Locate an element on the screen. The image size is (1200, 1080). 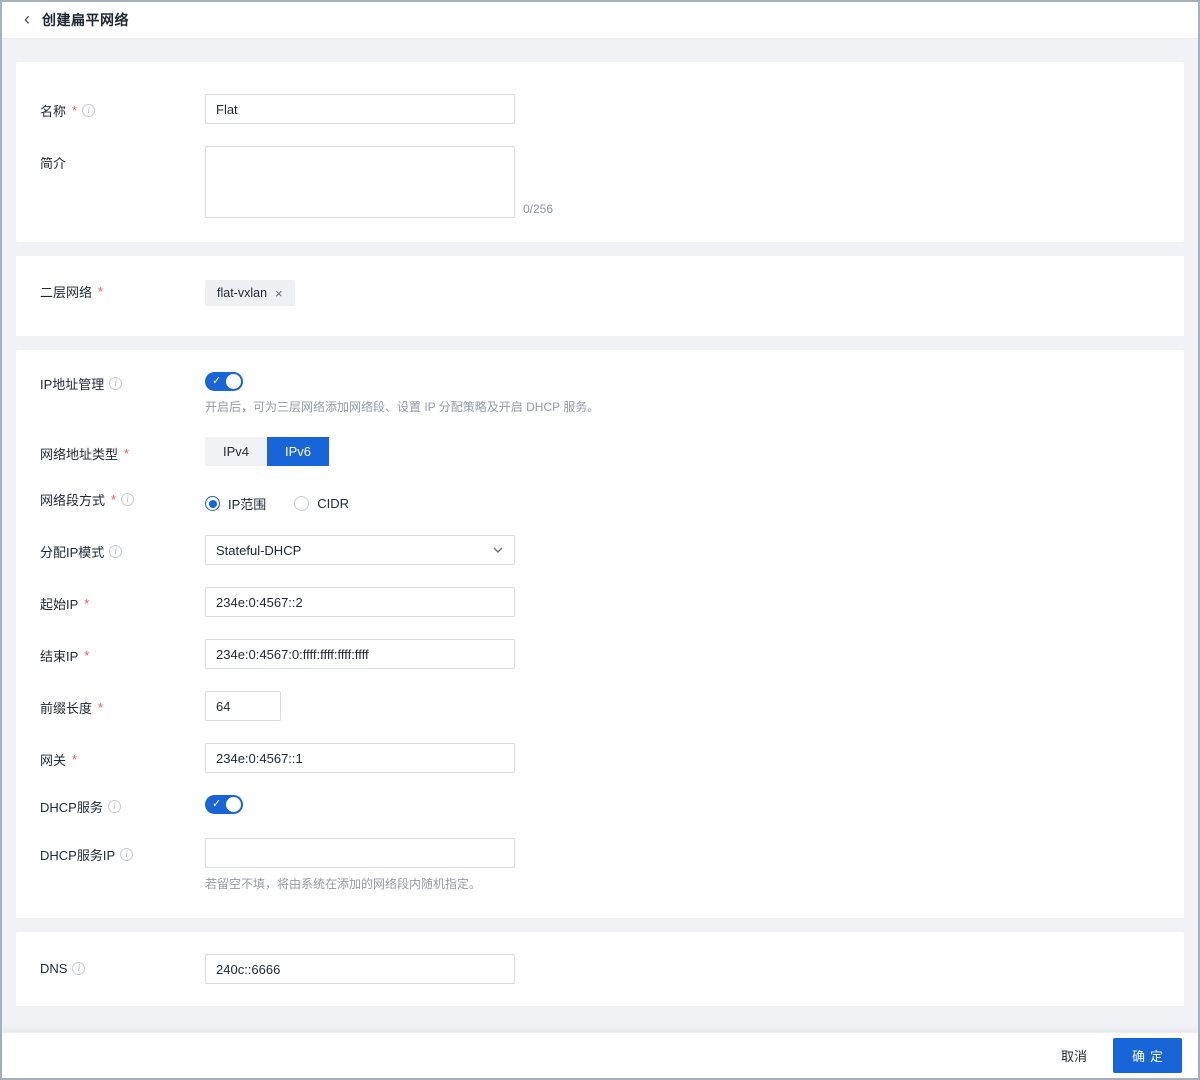
dhcp-ip-label: DHCP服务IP i is located at coordinates (122, 851).